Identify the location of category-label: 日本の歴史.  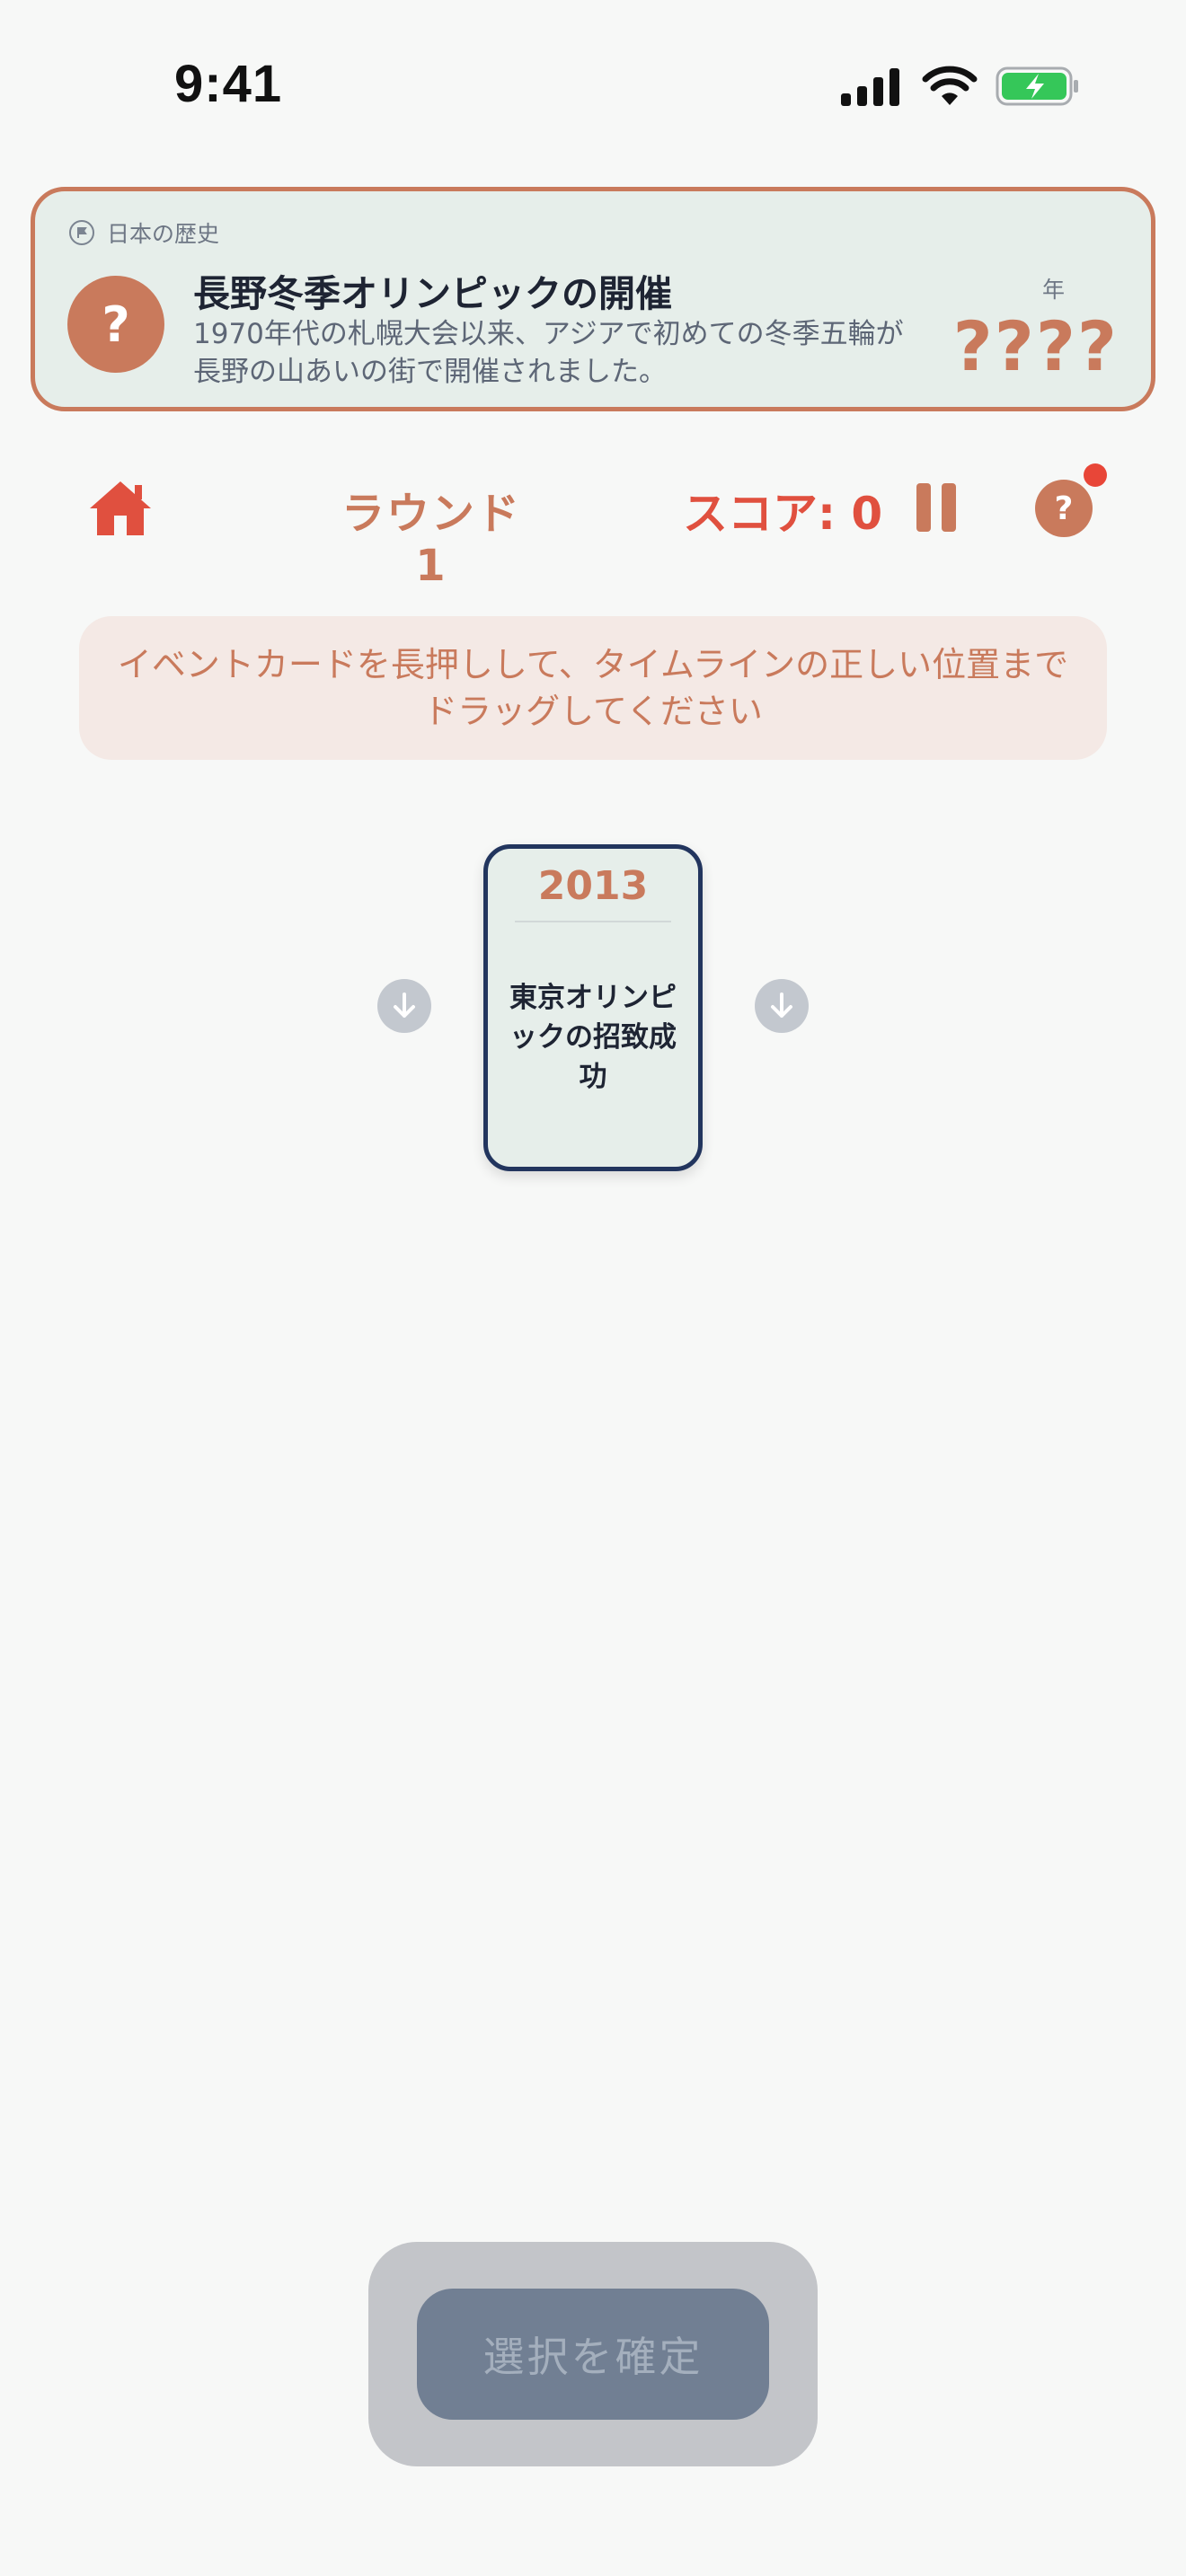
(144, 233).